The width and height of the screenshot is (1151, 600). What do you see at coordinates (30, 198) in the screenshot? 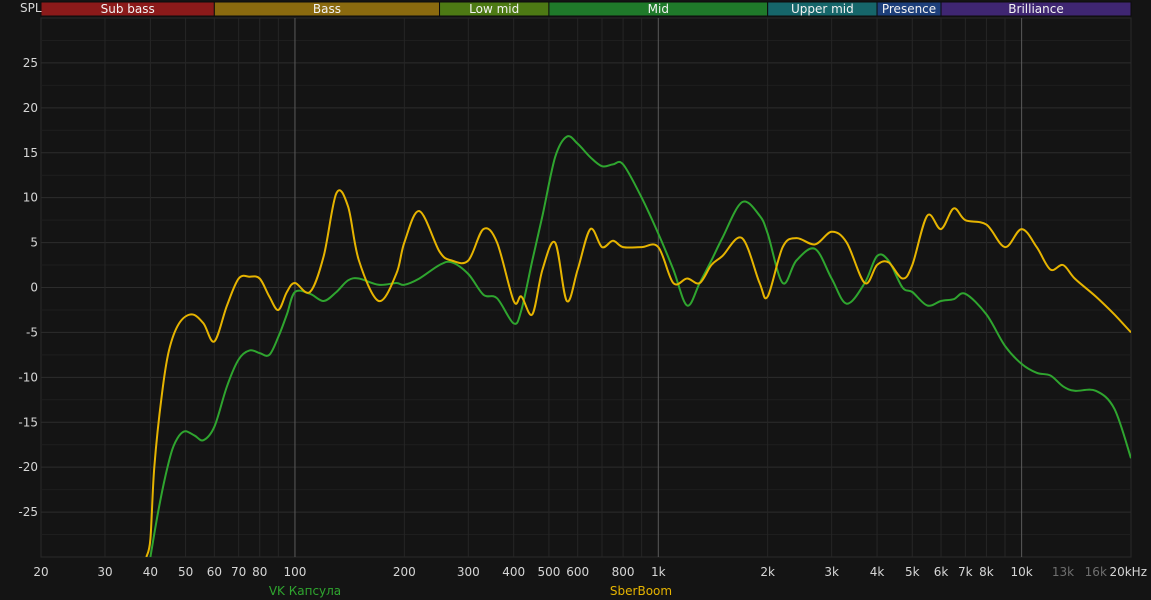
I see `y-tick-label: 10` at bounding box center [30, 198].